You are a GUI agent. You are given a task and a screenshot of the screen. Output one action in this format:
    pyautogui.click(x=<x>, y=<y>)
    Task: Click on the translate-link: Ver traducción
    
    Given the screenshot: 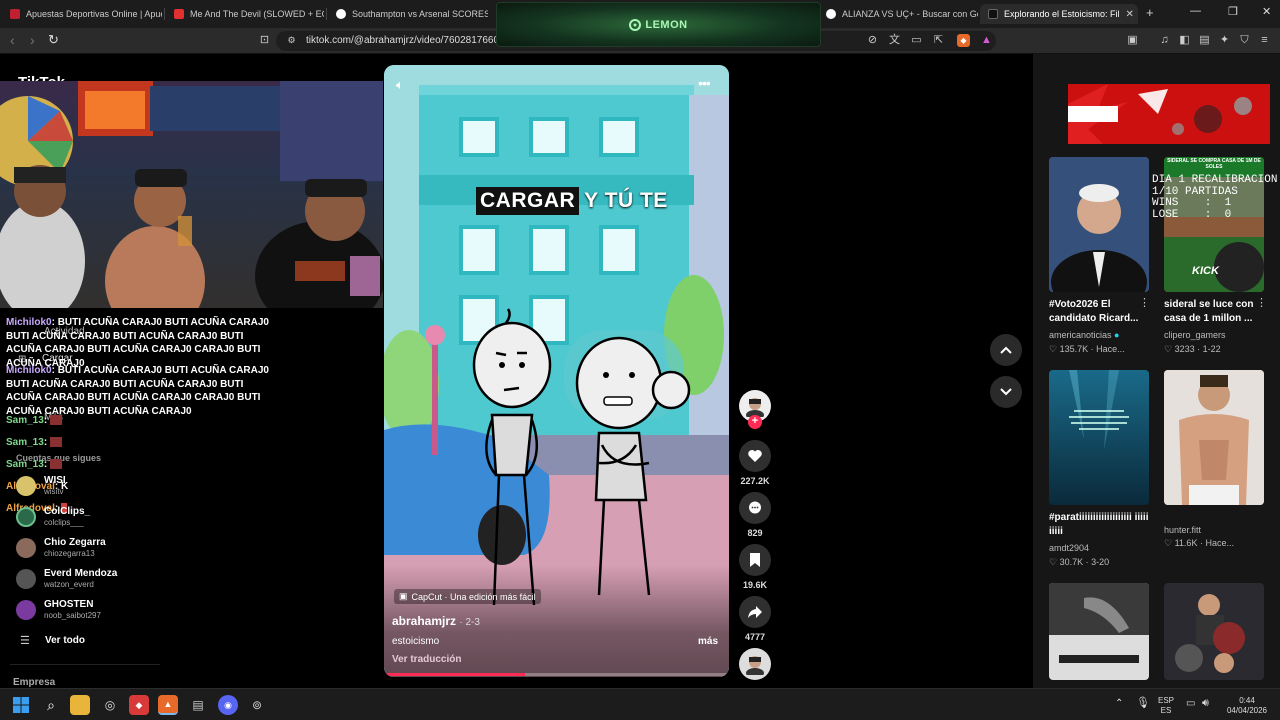 What is the action you would take?
    pyautogui.click(x=426, y=659)
    